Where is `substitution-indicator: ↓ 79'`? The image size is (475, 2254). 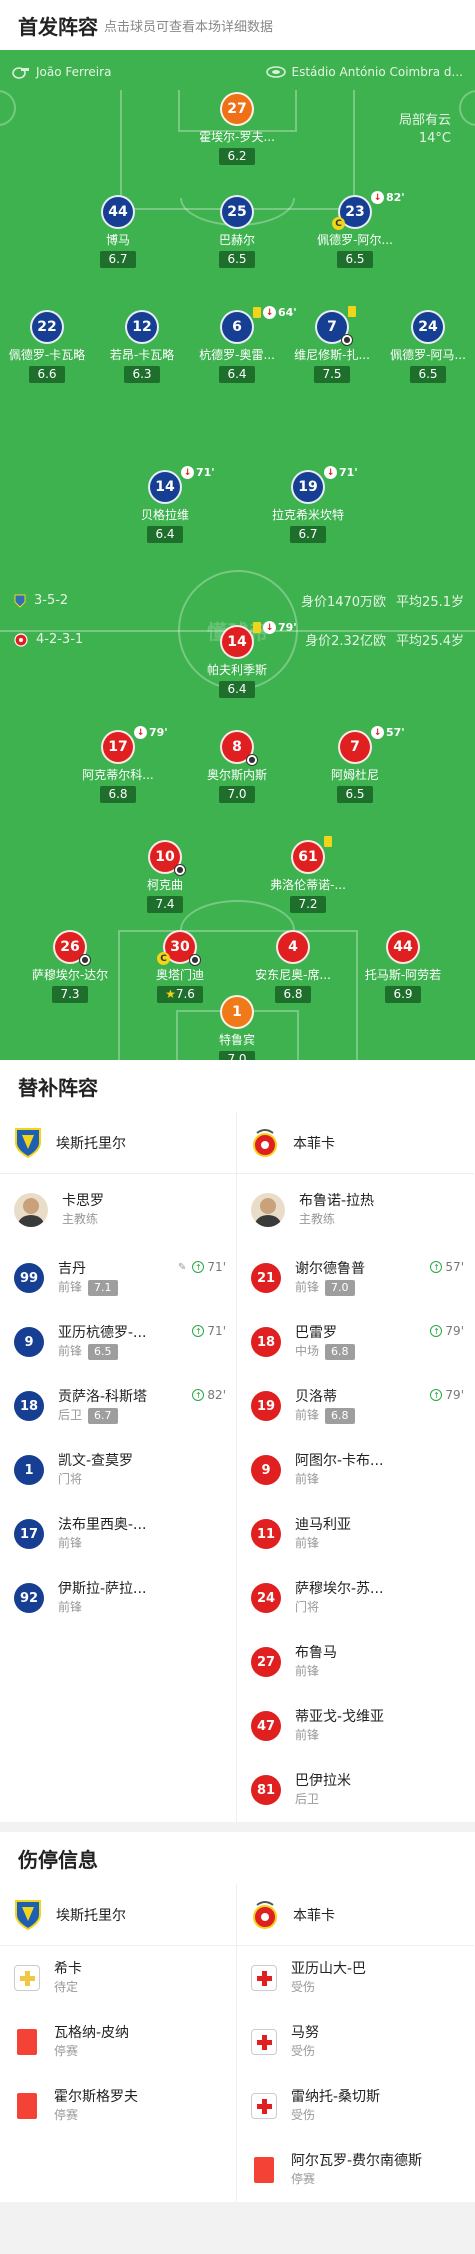
substitution-indicator: ↓ 79' is located at coordinates (151, 732).